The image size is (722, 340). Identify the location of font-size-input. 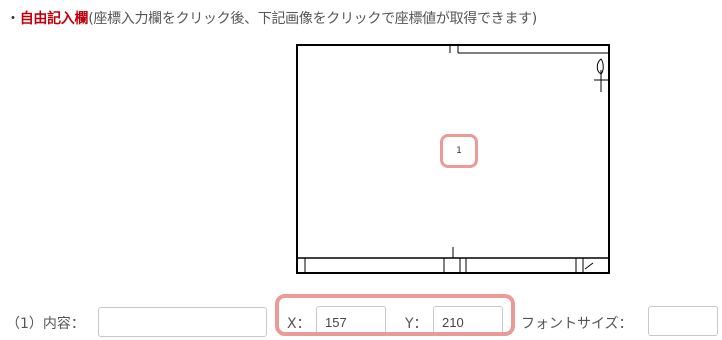
(683, 321).